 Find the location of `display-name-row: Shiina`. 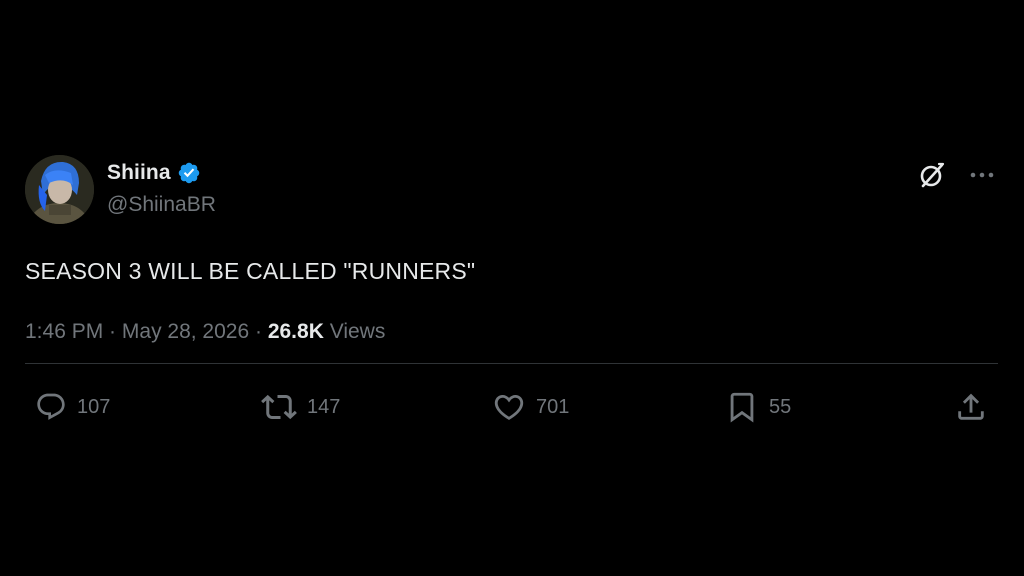

display-name-row: Shiina is located at coordinates (161, 173).